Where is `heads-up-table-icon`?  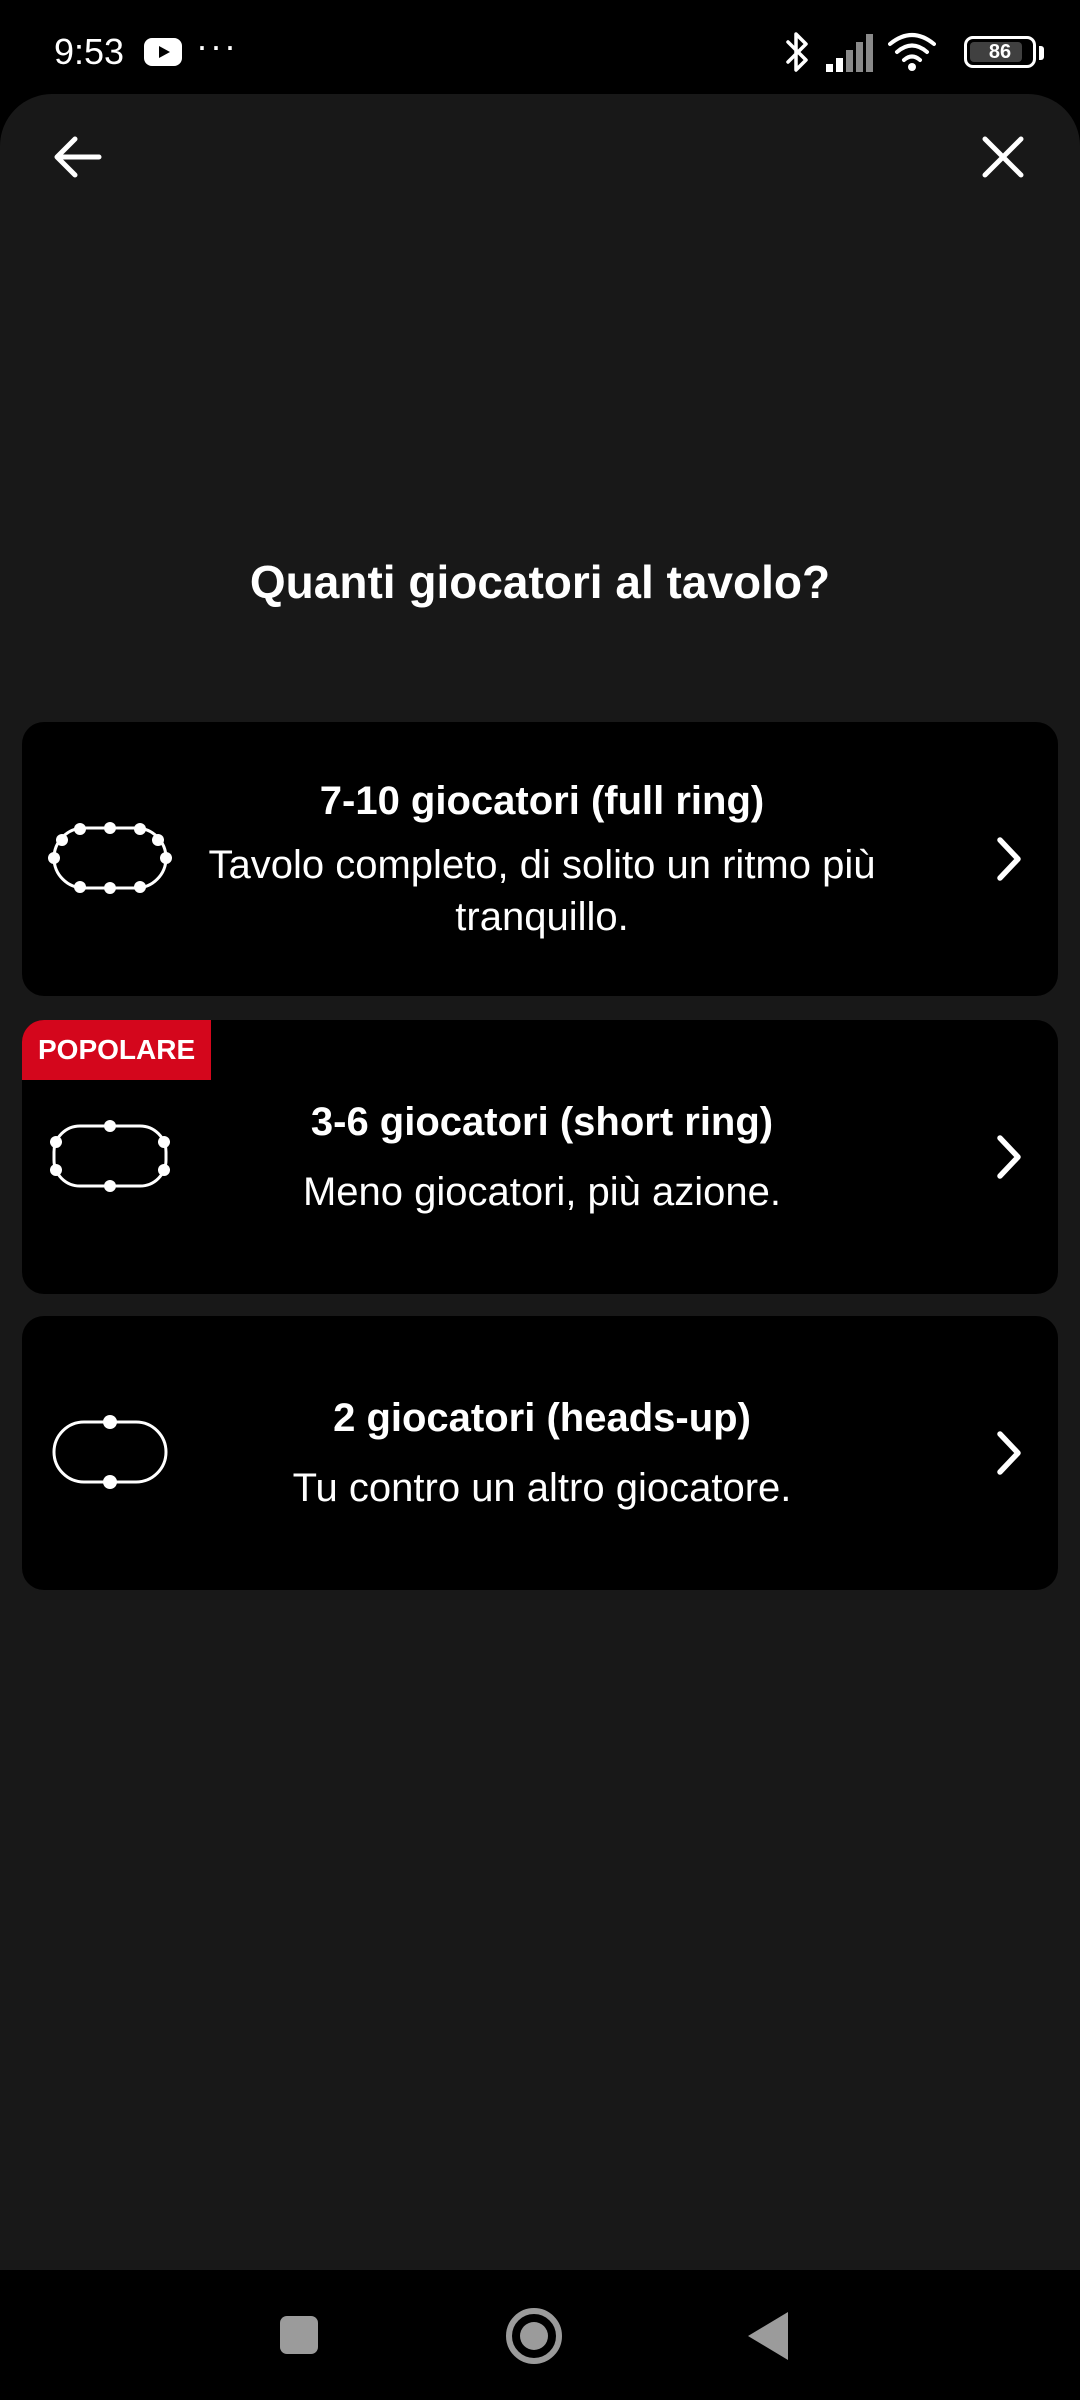
heads-up-table-icon is located at coordinates (110, 1452).